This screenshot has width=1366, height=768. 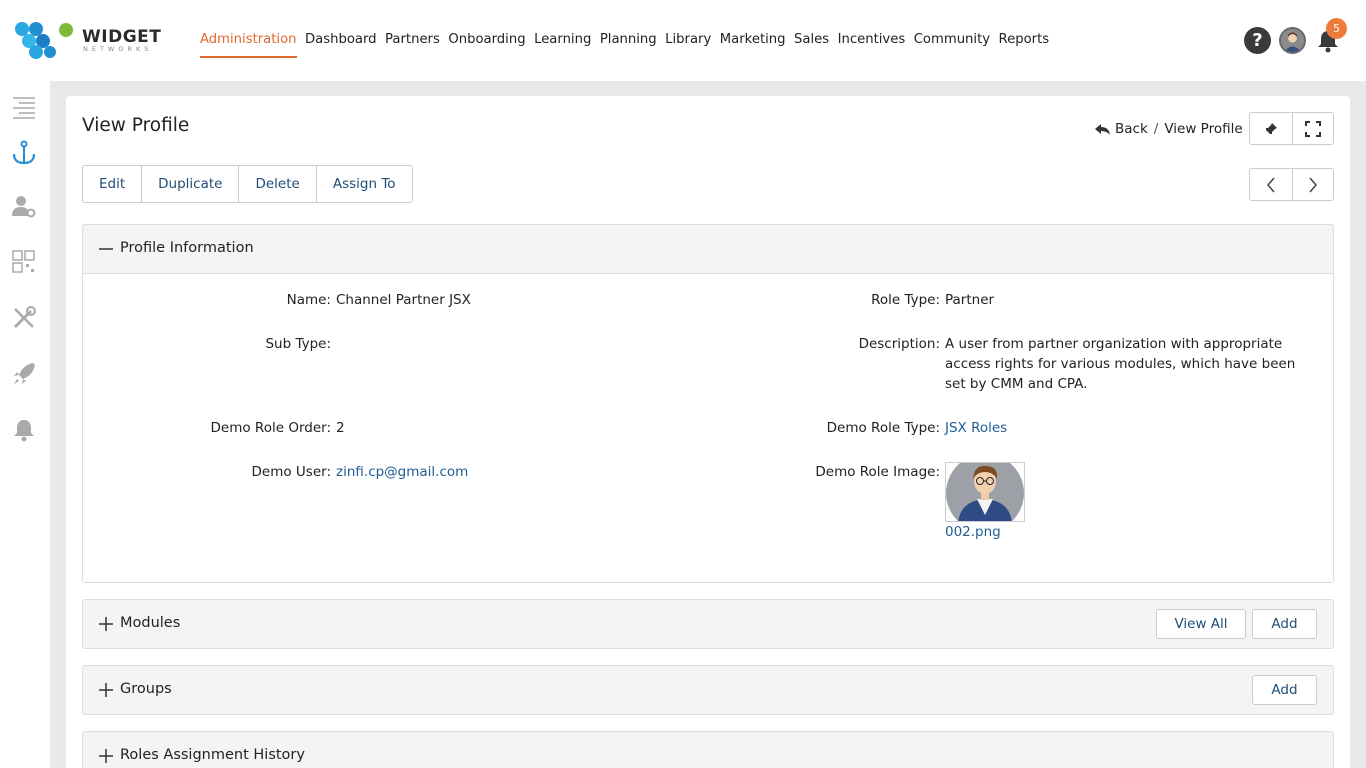 I want to click on modules-title: Modules, so click(x=150, y=623).